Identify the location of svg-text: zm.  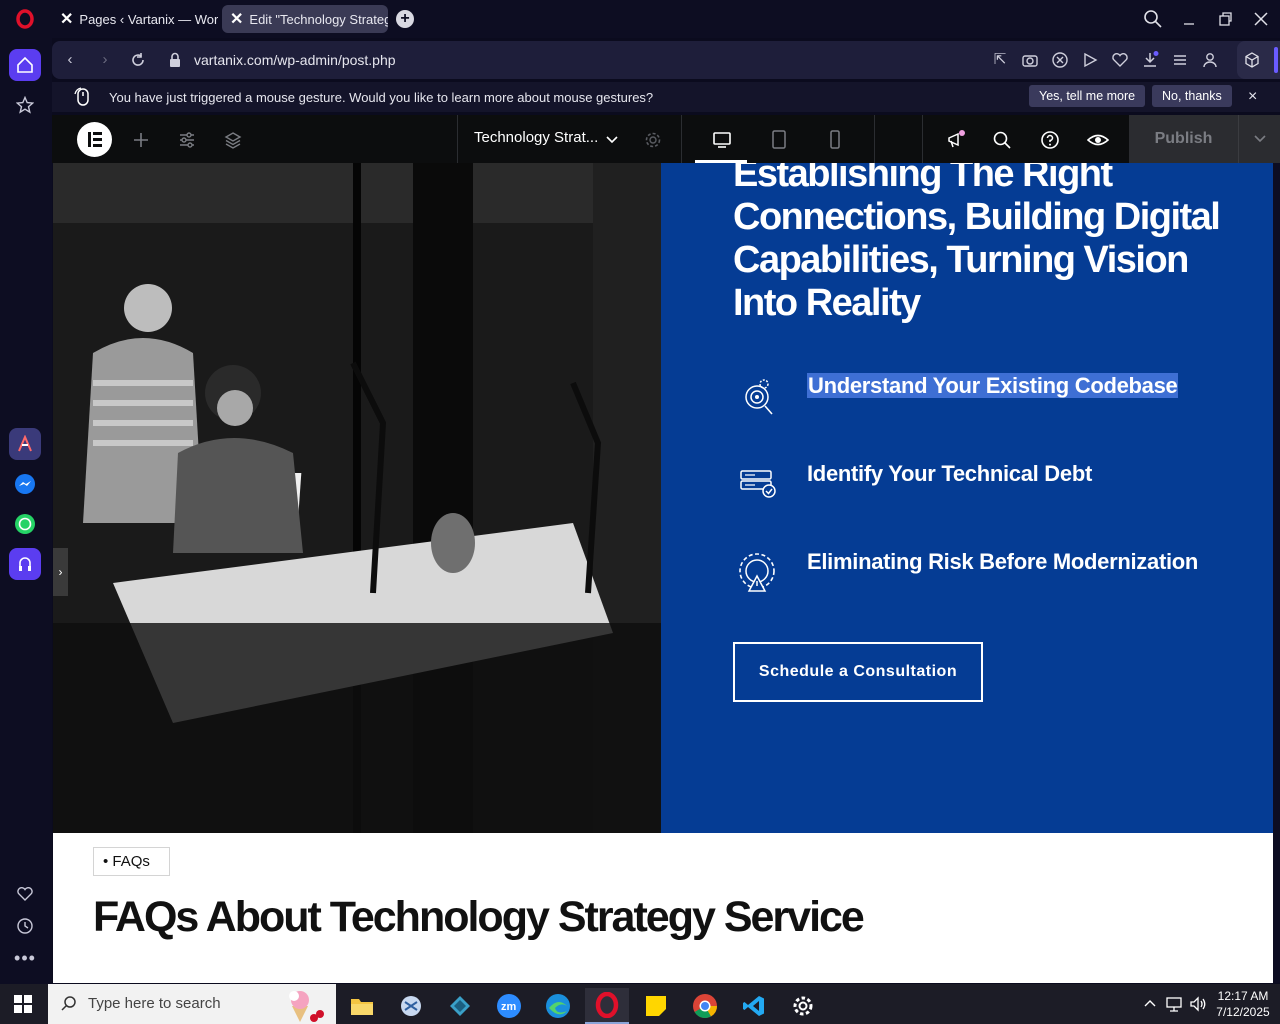
(509, 1007).